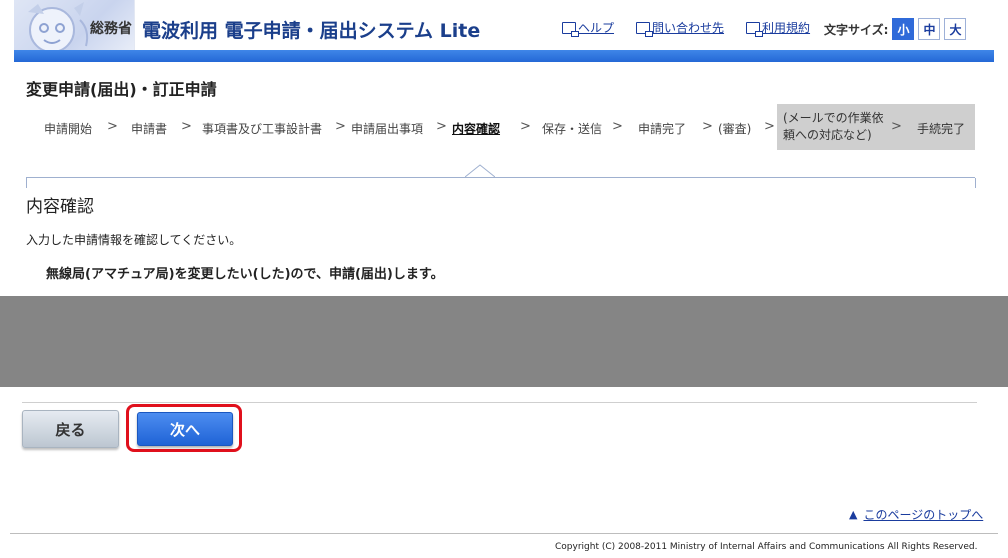 The height and width of the screenshot is (558, 1008). I want to click on step-start: 申請開始, so click(68, 129).